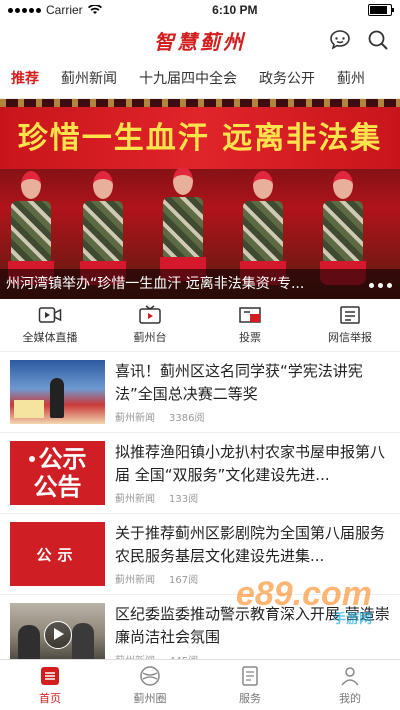  What do you see at coordinates (50, 315) in the screenshot?
I see `video-camera-icon` at bounding box center [50, 315].